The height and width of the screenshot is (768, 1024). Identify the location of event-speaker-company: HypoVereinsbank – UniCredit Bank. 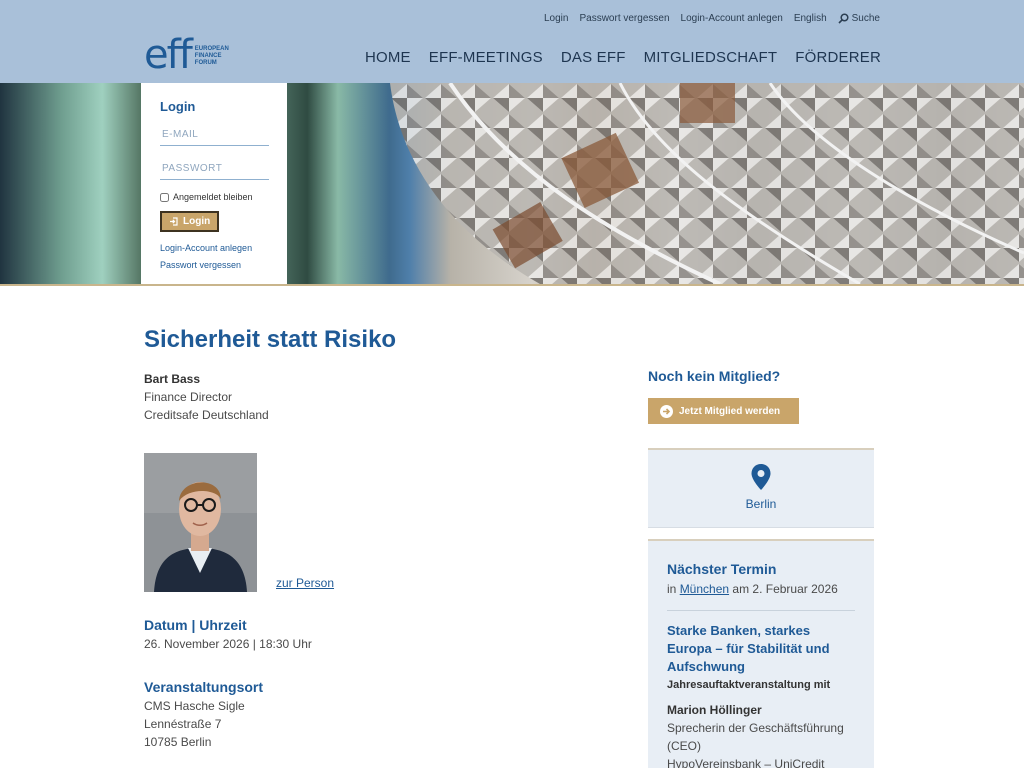
(746, 762).